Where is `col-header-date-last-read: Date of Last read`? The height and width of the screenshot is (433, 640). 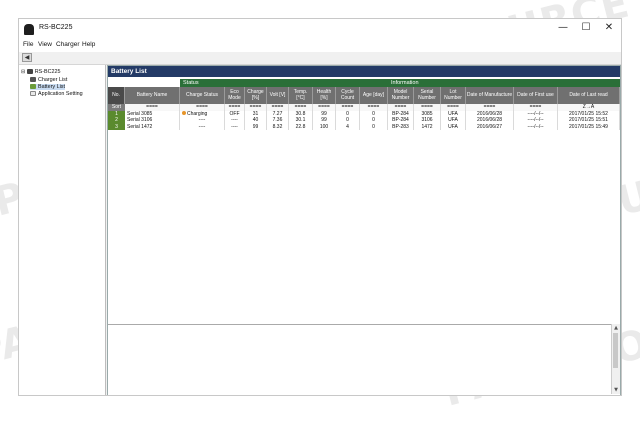
col-header-date-last-read: Date of Last read is located at coordinates (589, 95).